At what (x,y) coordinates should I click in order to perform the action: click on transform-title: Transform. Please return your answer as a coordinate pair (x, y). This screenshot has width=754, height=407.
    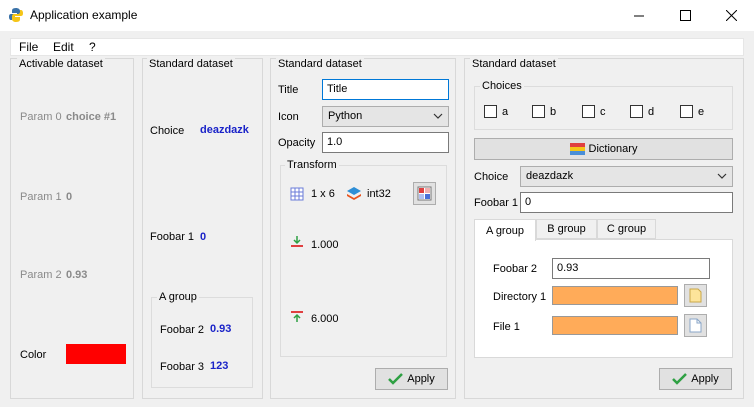
    Looking at the image, I should click on (312, 165).